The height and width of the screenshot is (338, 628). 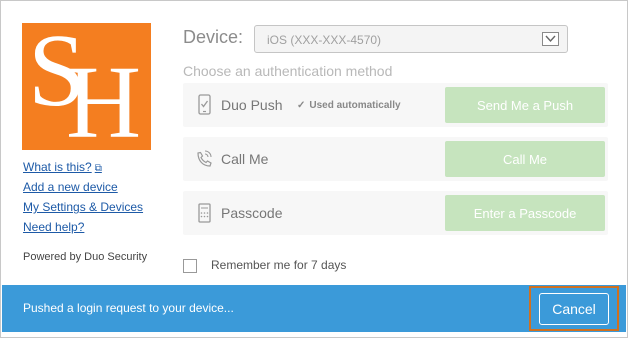 What do you see at coordinates (301, 105) in the screenshot?
I see `check-icon: ✓` at bounding box center [301, 105].